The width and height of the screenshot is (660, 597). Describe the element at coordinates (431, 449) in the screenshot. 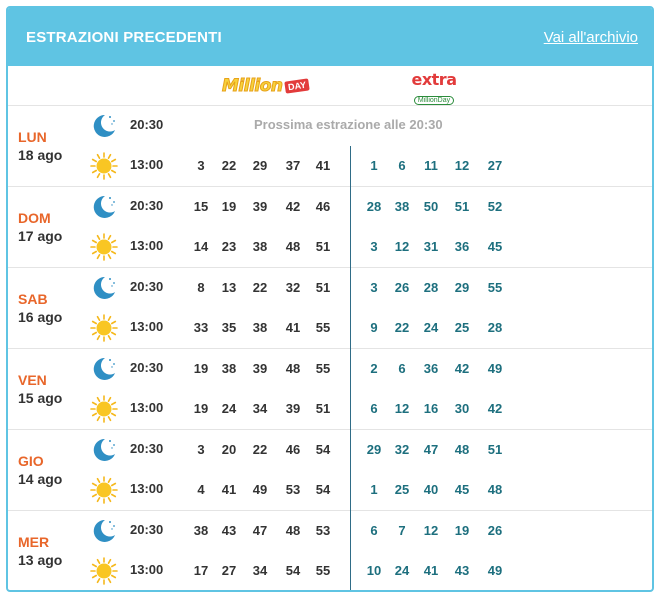

I see `extra-number: 47` at that location.